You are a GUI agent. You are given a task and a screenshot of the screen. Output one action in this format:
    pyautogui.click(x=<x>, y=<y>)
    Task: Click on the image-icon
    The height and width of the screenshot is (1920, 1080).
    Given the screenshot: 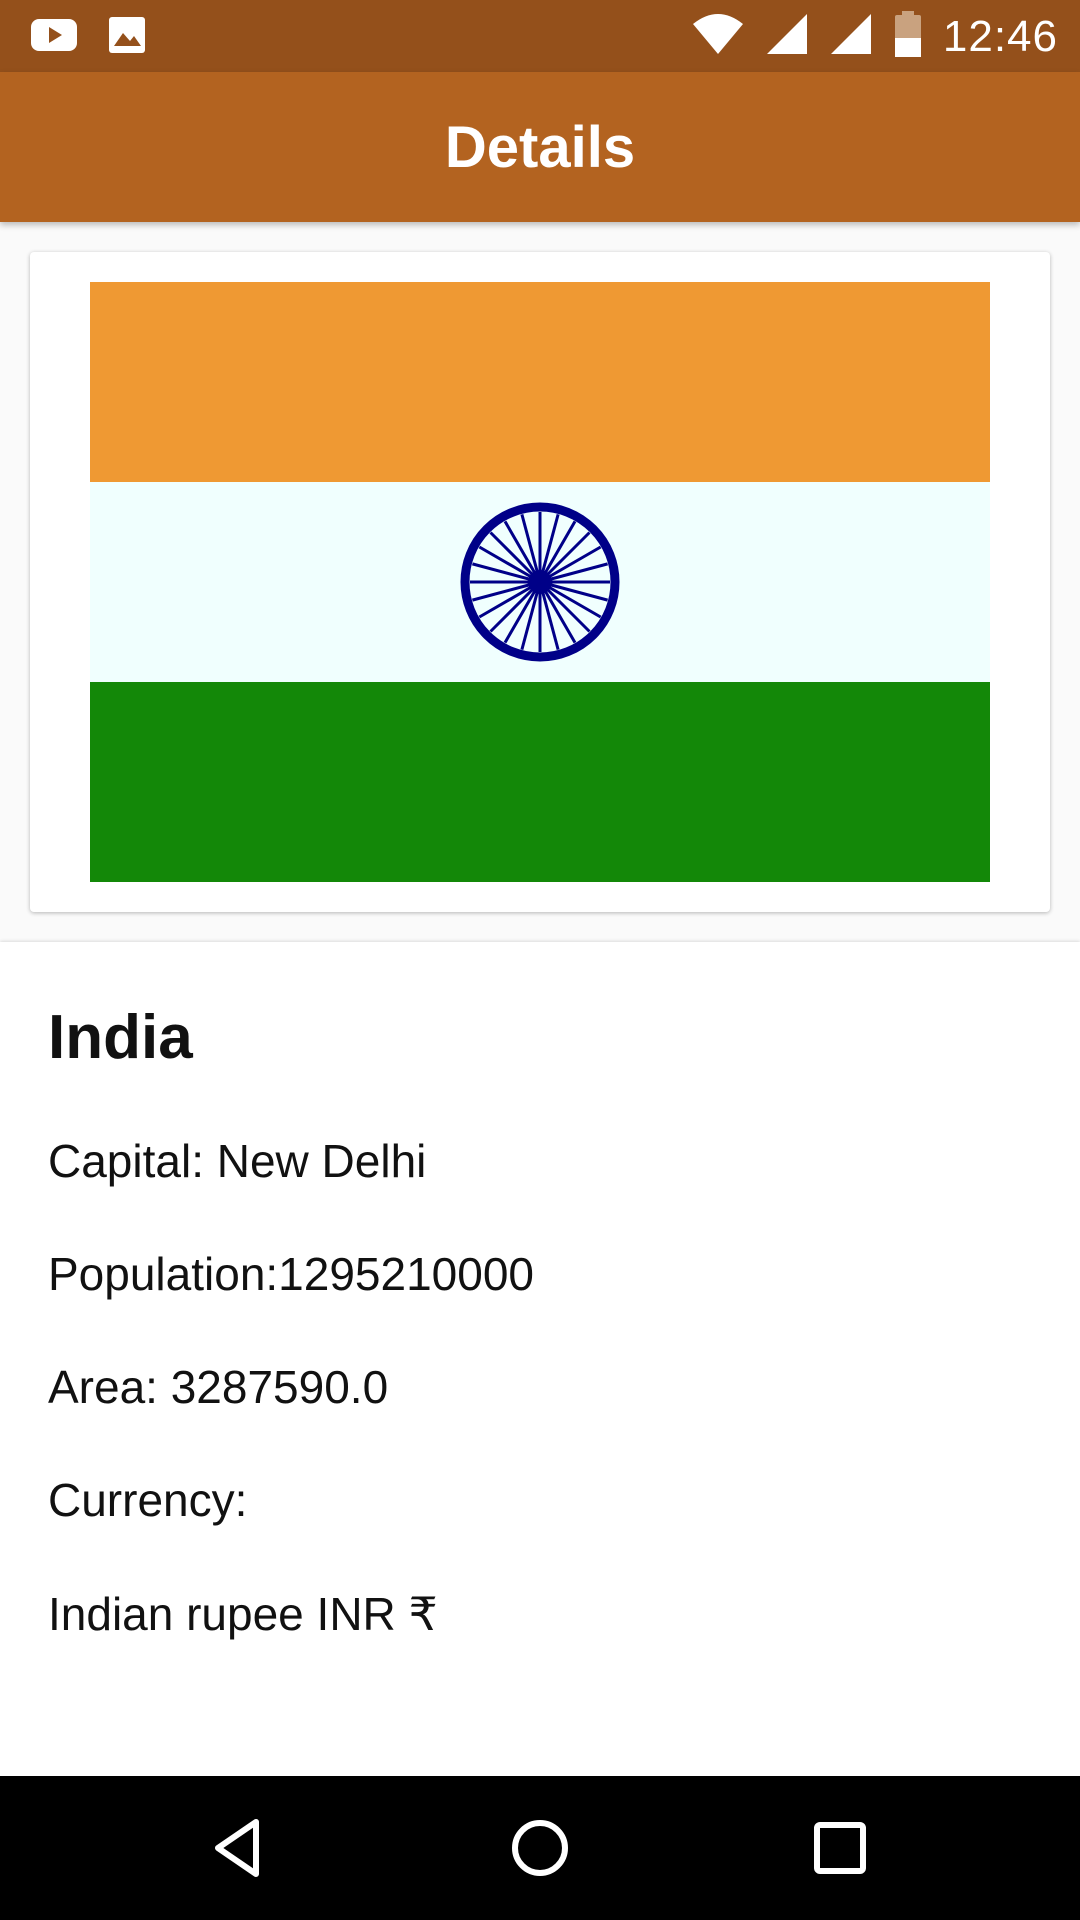 What is the action you would take?
    pyautogui.click(x=127, y=37)
    